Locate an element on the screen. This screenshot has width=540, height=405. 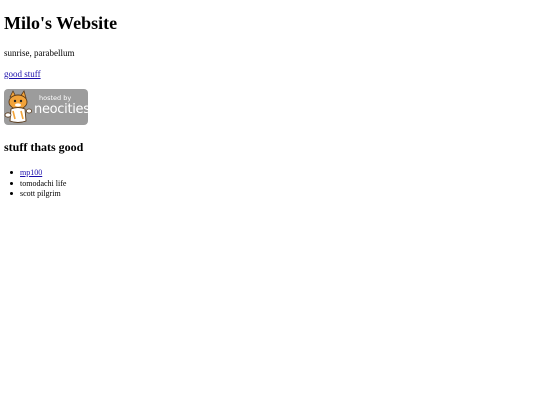
list-item-label: scott pilgrim is located at coordinates (40, 193).